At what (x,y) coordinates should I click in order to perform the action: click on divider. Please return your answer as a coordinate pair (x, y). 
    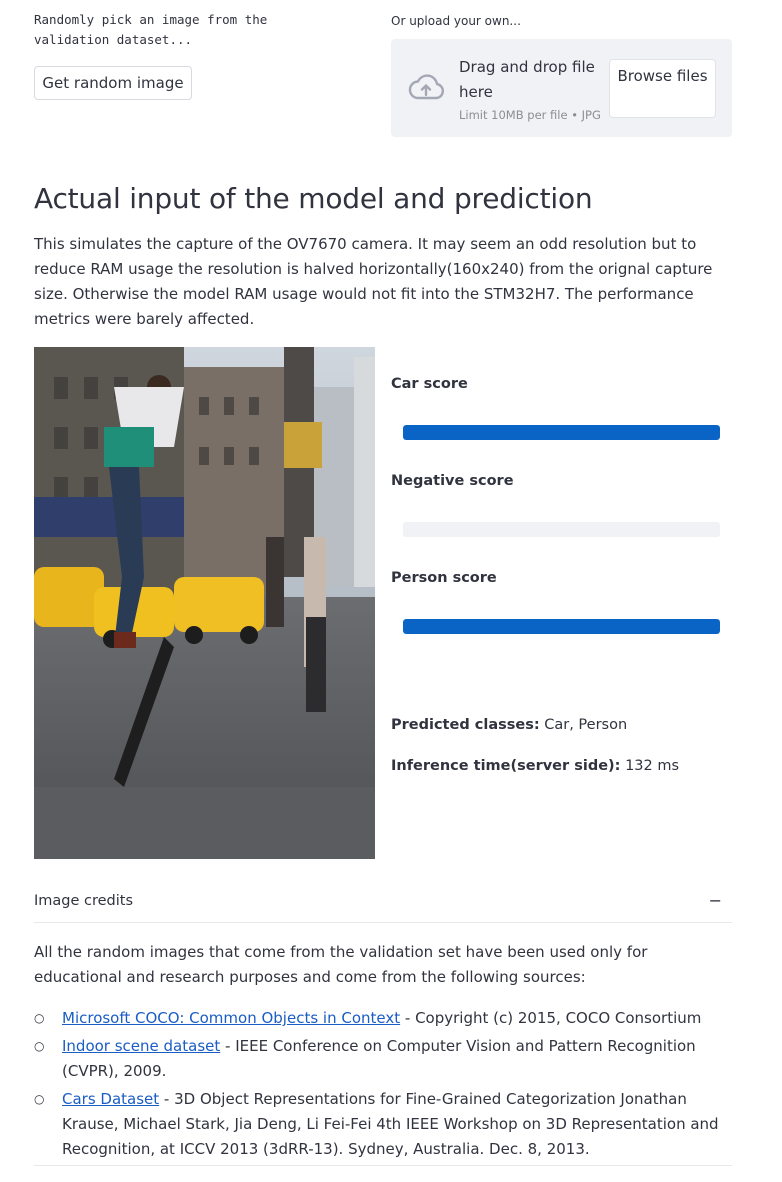
    Looking at the image, I should click on (383, 1165).